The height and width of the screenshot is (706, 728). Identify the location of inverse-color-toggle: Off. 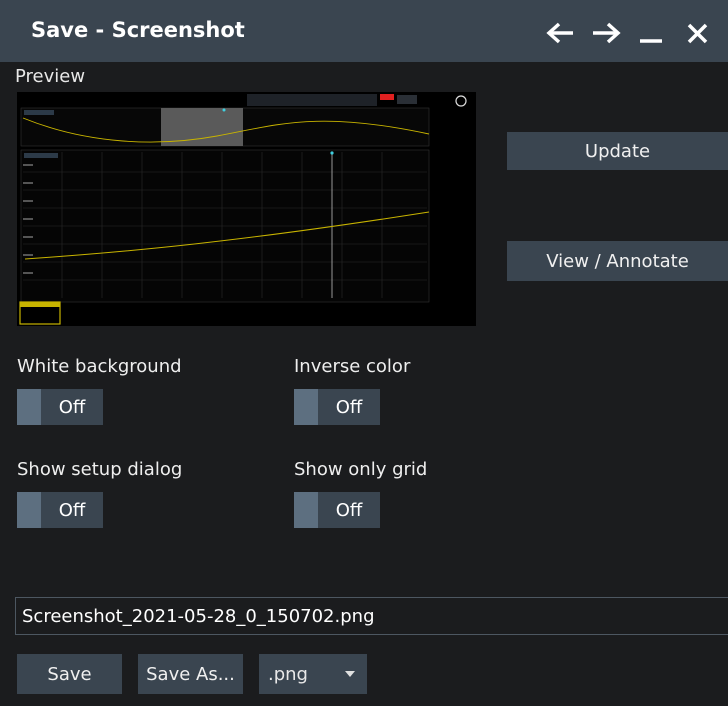
(337, 407).